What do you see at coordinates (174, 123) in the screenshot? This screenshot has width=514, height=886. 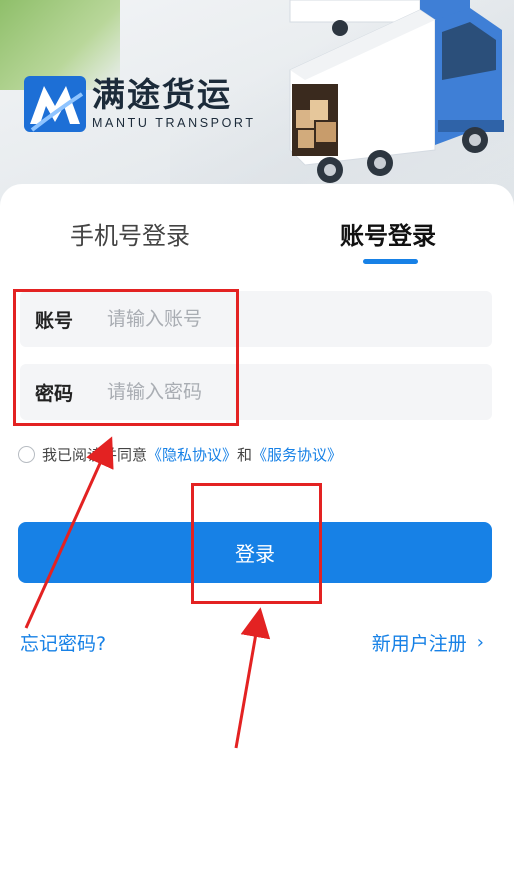 I see `brand-name-en: MANTU TRANSPORT` at bounding box center [174, 123].